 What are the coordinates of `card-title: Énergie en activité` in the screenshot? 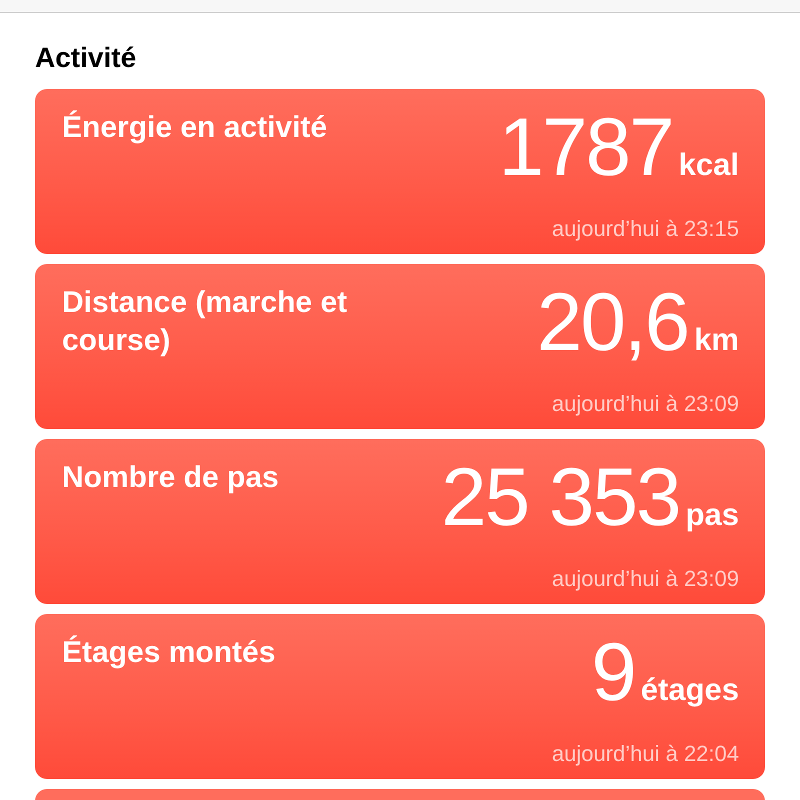 It's located at (195, 127).